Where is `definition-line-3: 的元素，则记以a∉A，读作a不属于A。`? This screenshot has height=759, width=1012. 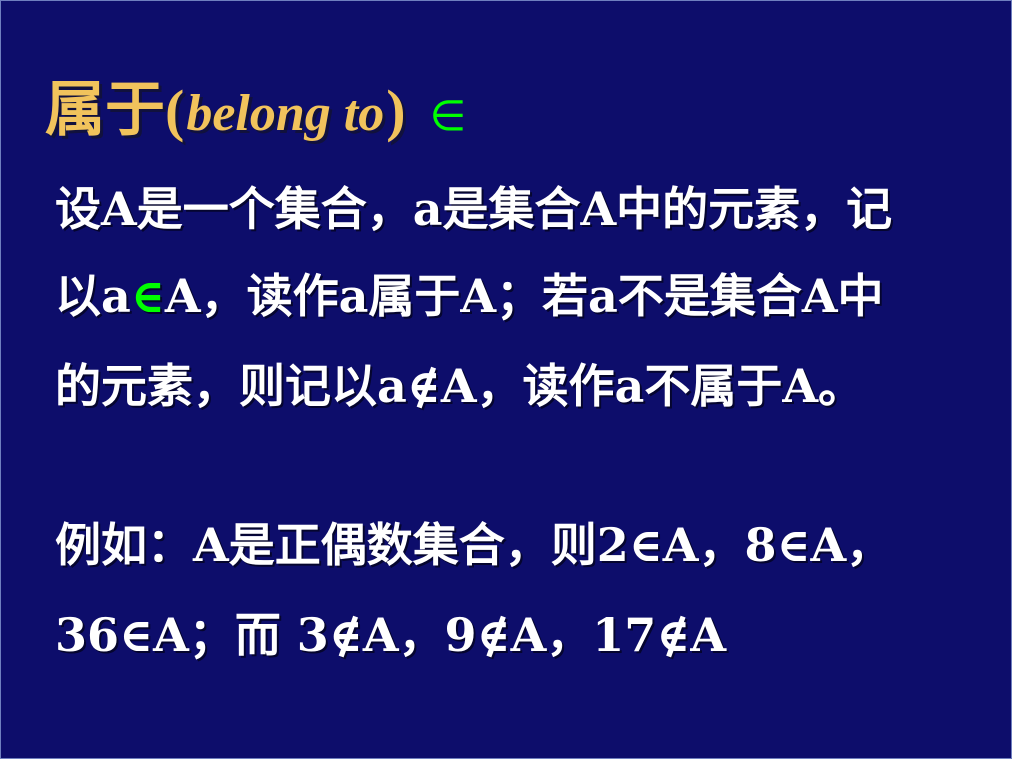 definition-line-3: 的元素，则记以a∉A，读作a不属于A。 is located at coordinates (460, 386).